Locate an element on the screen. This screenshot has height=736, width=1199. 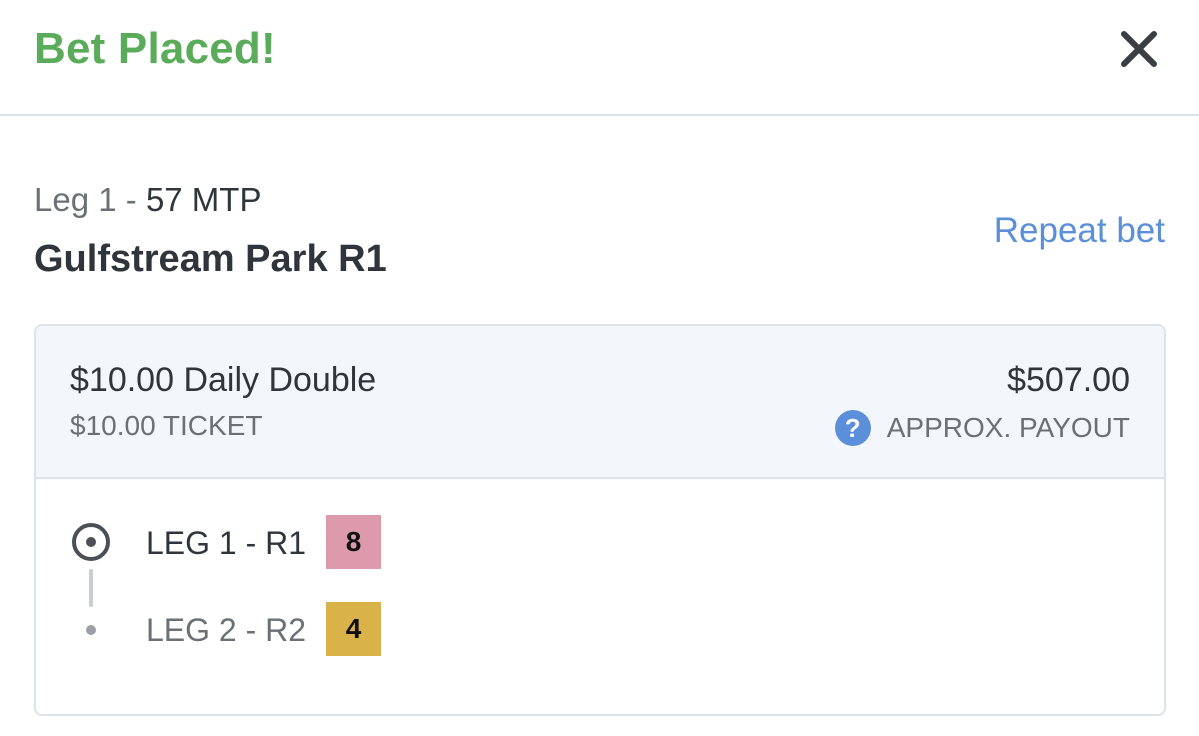
race-meta: Leg 1 - 57 MTP is located at coordinates (147, 200).